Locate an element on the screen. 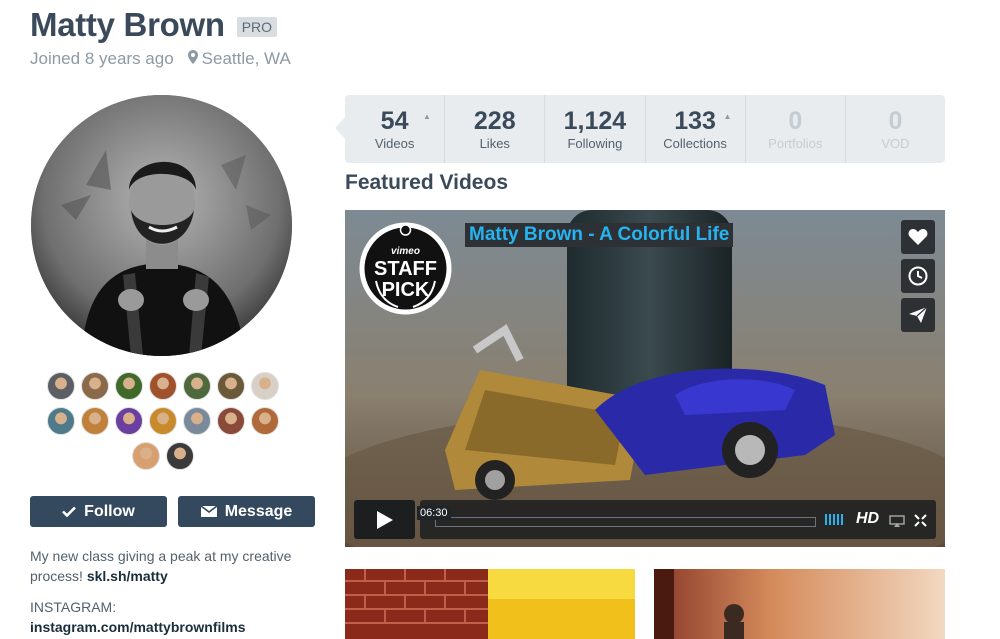 This screenshot has height=639, width=1000. hd-toggle: HD is located at coordinates (867, 519).